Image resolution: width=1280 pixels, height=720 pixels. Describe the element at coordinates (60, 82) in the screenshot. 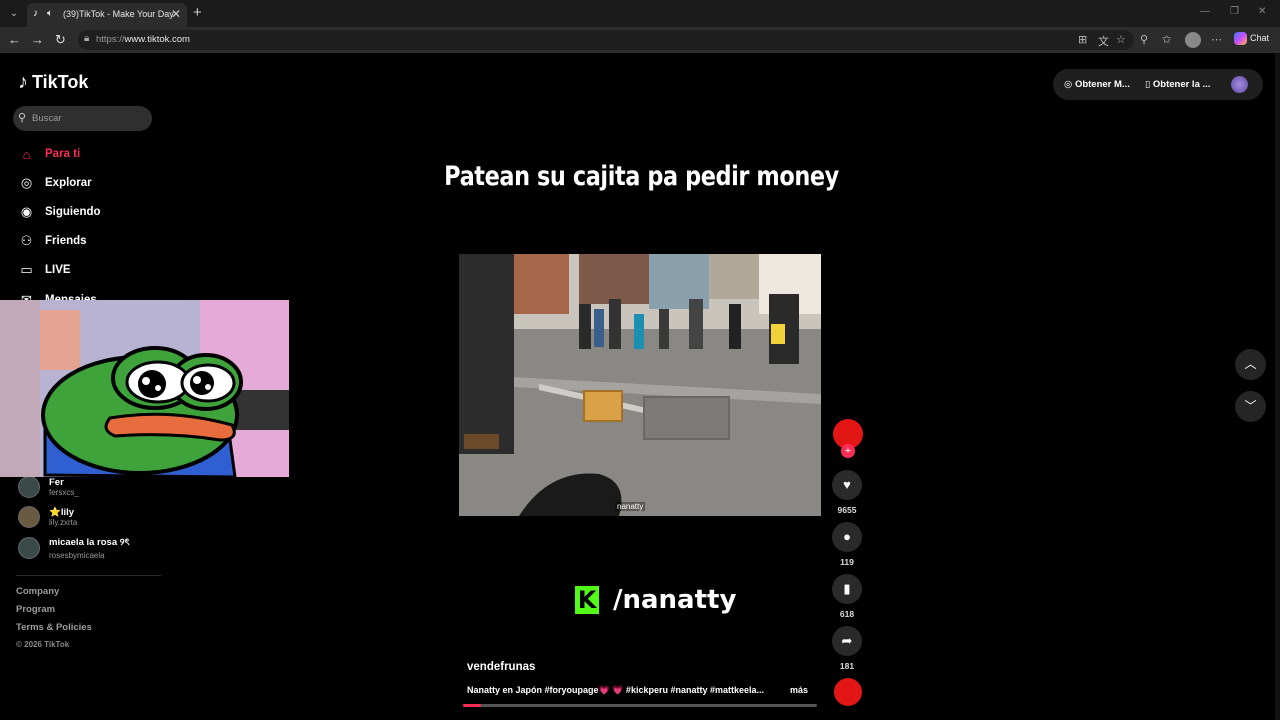

I see `logo-text: TikTok` at that location.